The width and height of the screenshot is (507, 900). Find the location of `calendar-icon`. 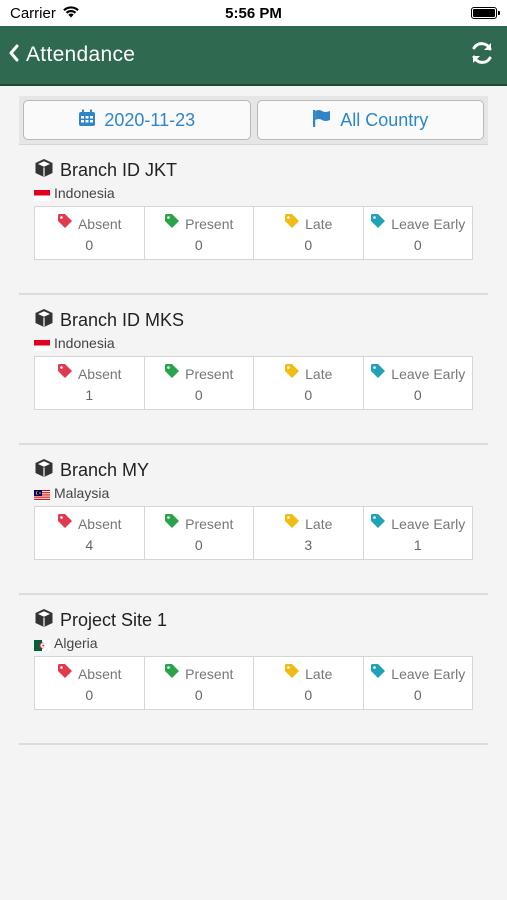

calendar-icon is located at coordinates (87, 120).